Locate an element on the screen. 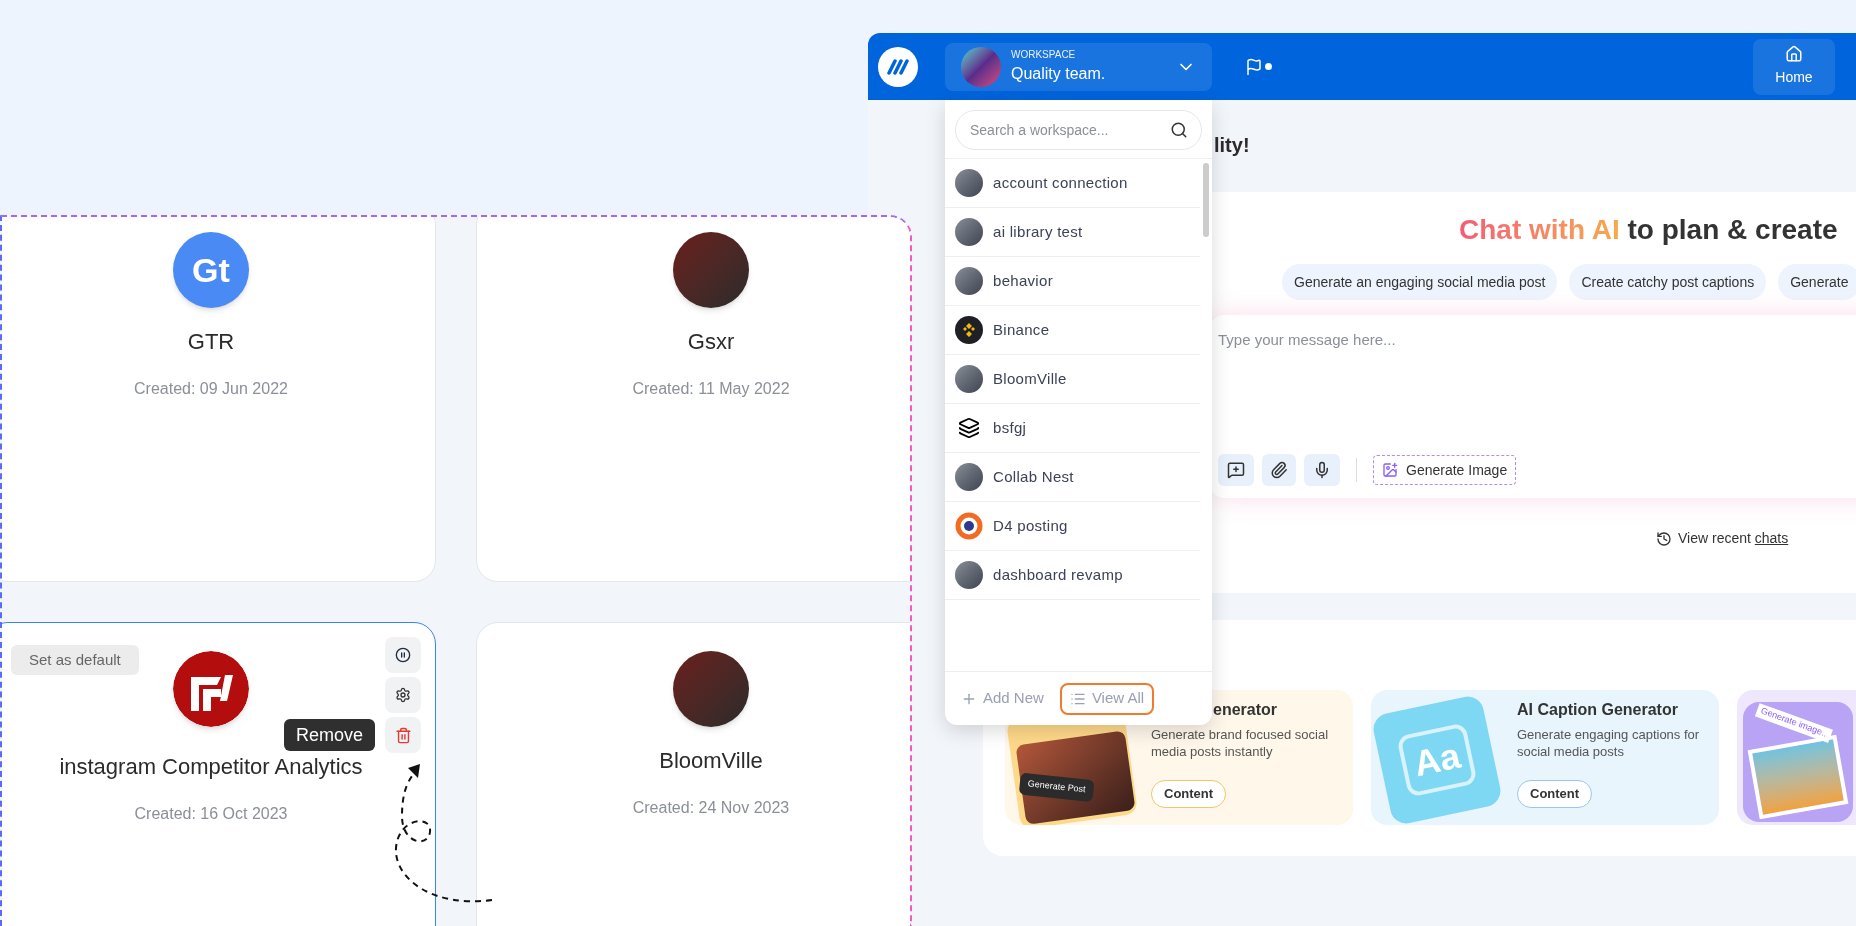  workspace-list-item: account connection is located at coordinates (1072, 183).